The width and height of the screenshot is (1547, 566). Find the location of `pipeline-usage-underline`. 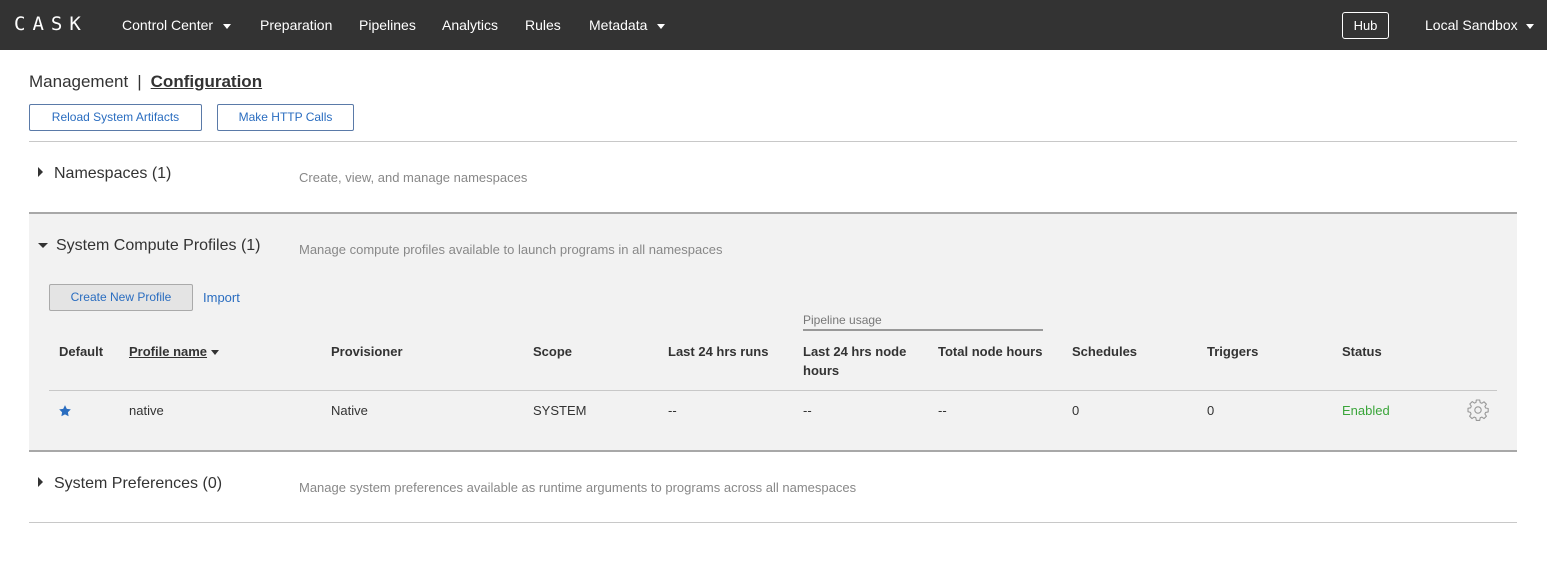

pipeline-usage-underline is located at coordinates (923, 330).